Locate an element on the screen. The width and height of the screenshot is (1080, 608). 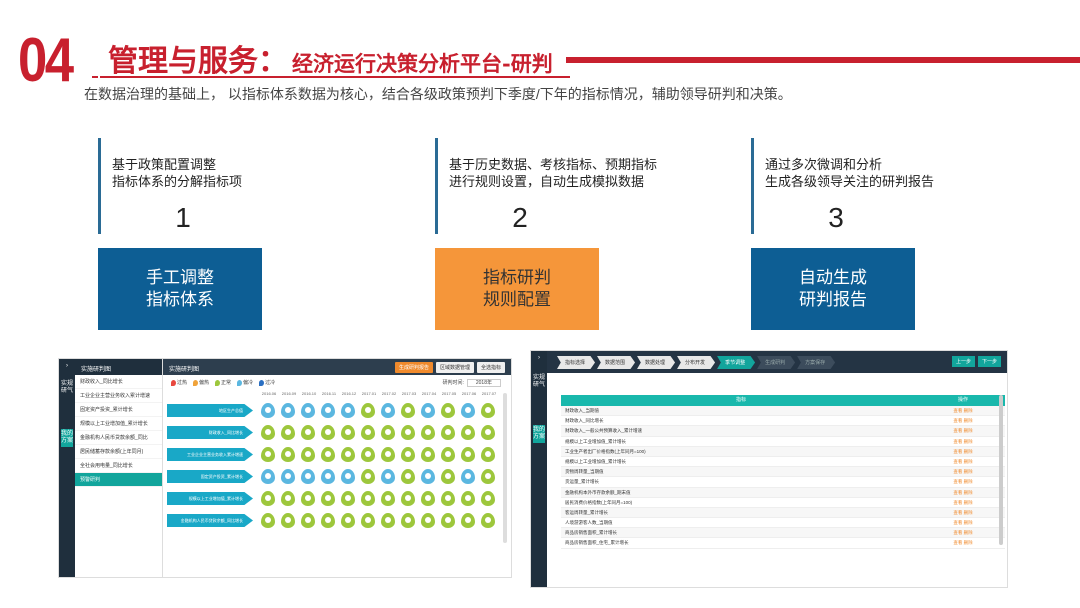
wizard-step: 数据范围 is located at coordinates (616, 362).